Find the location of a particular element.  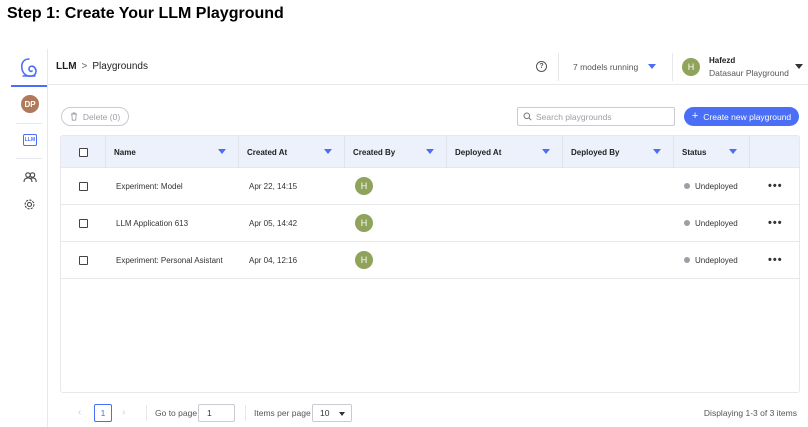

column-header-deployed-by: Deployed By is located at coordinates (618, 152).